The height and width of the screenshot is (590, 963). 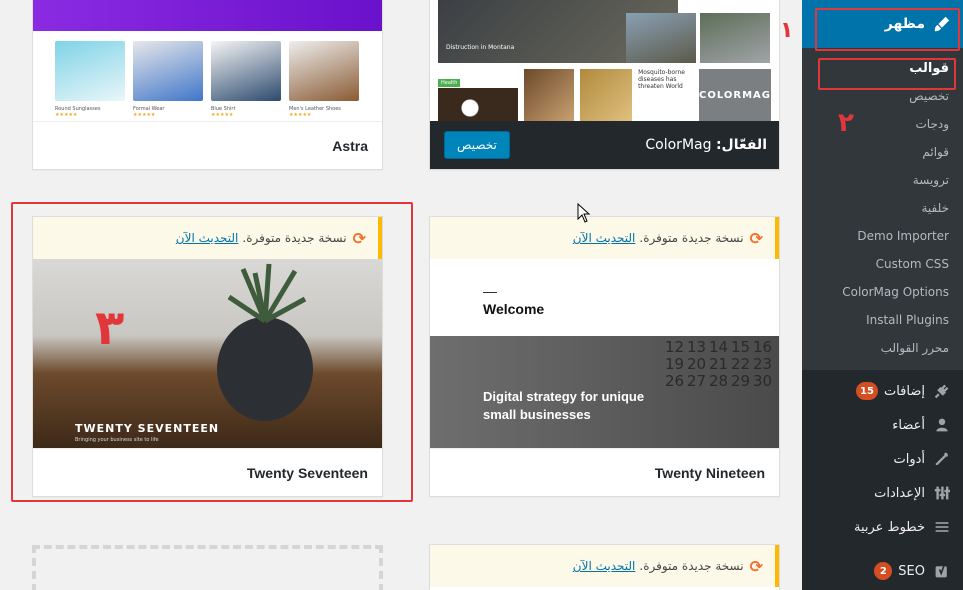 I want to click on submenu-menus: قوائم, so click(x=882, y=152).